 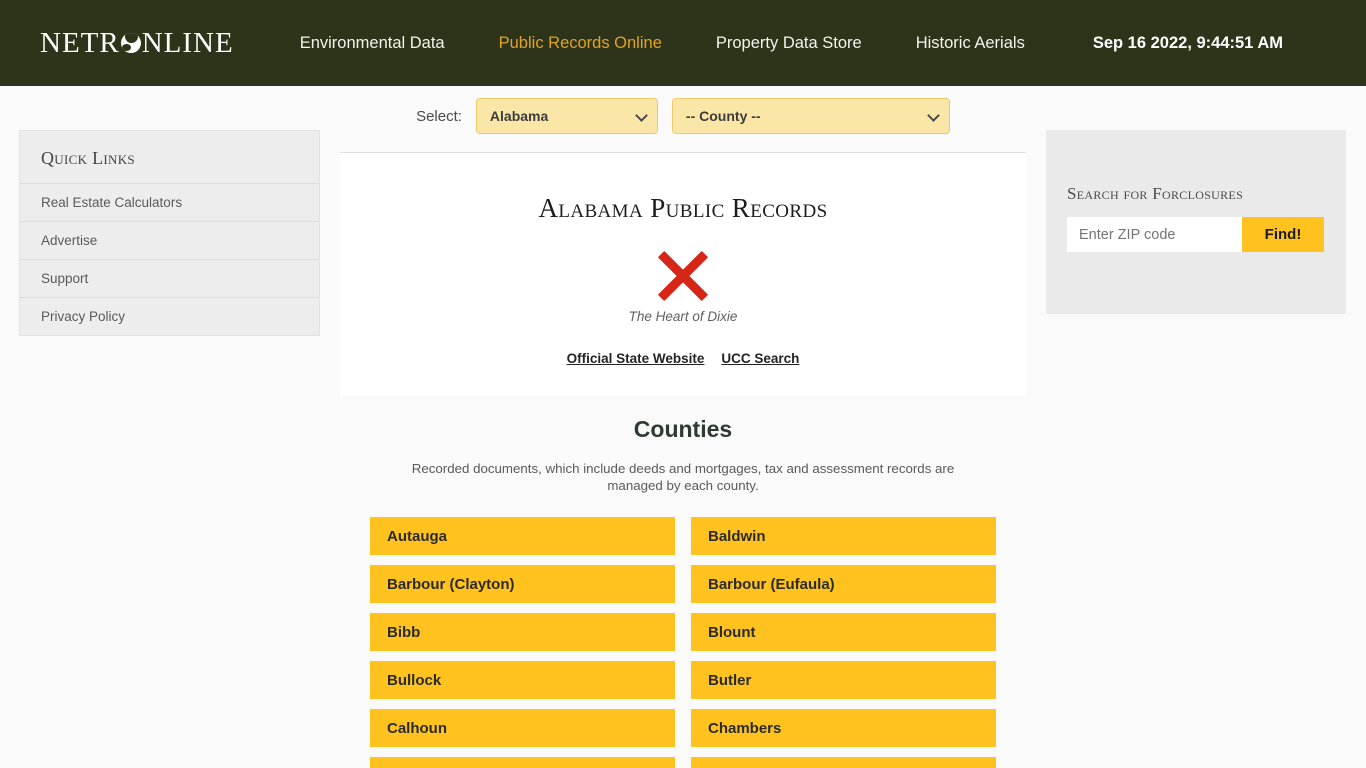 I want to click on foreclosure-search-panel: Search for Forclosures Find!, so click(x=1196, y=222).